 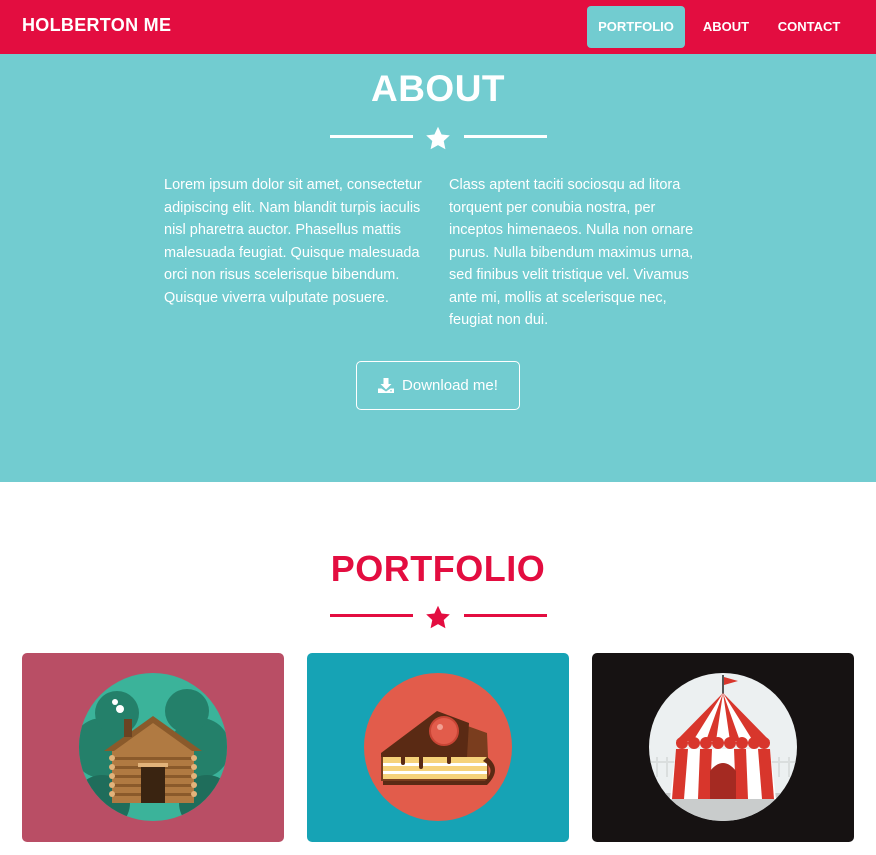 I want to click on portfolio-item-circus, so click(x=723, y=747).